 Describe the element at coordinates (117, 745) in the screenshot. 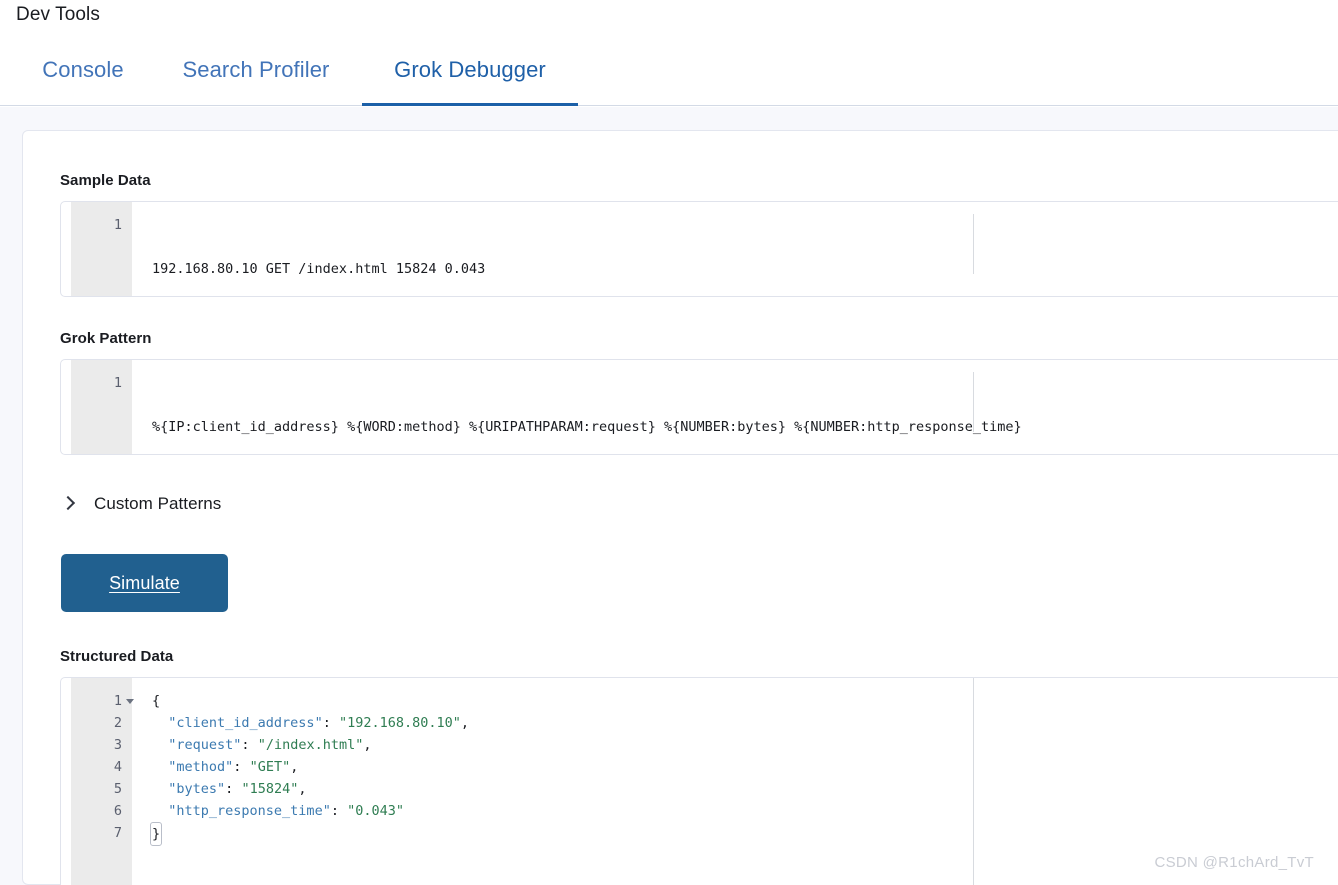

I see `line-number: 3` at that location.